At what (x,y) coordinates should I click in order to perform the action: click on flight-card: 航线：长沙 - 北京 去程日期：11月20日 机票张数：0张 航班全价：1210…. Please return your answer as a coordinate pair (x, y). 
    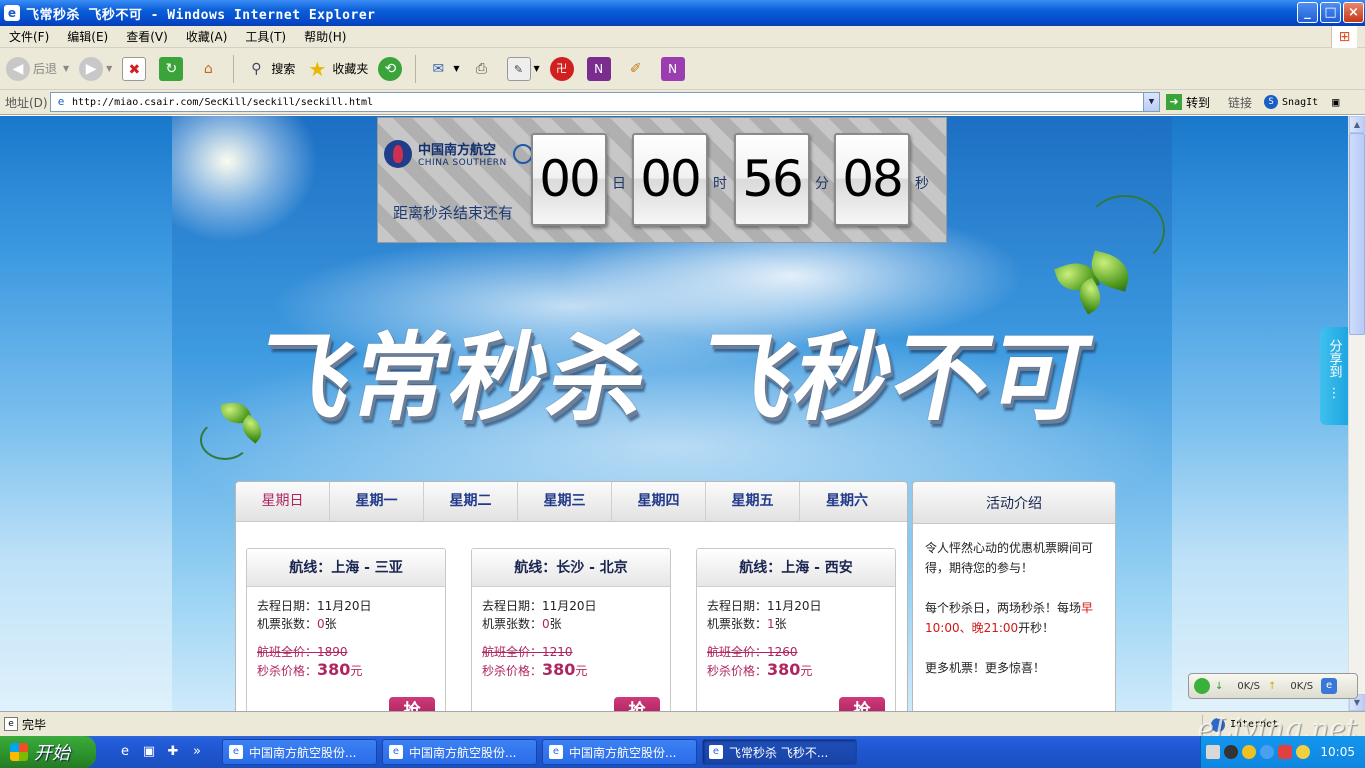
    Looking at the image, I should click on (571, 633).